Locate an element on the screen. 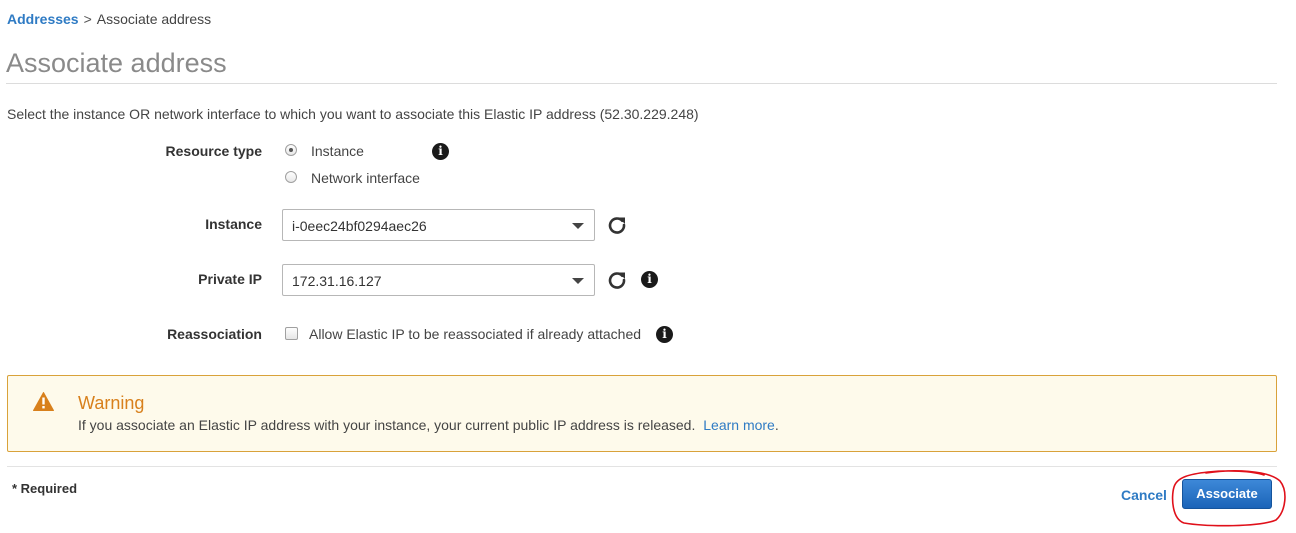 This screenshot has height=533, width=1296. warning-alert is located at coordinates (642, 413).